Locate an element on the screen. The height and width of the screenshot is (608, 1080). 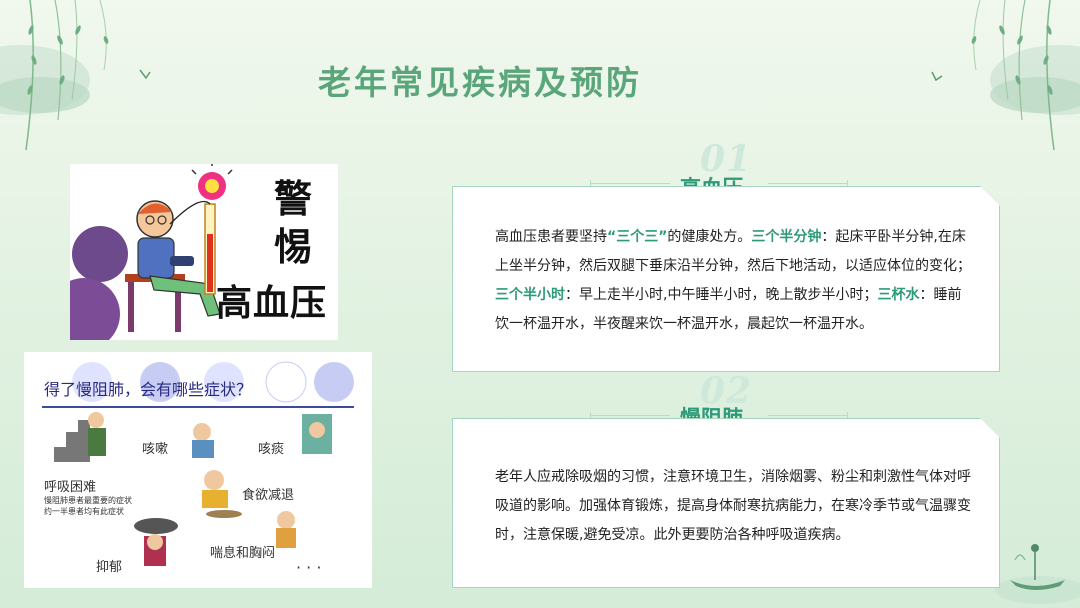
willow-decoration-right is located at coordinates (1005, 75).